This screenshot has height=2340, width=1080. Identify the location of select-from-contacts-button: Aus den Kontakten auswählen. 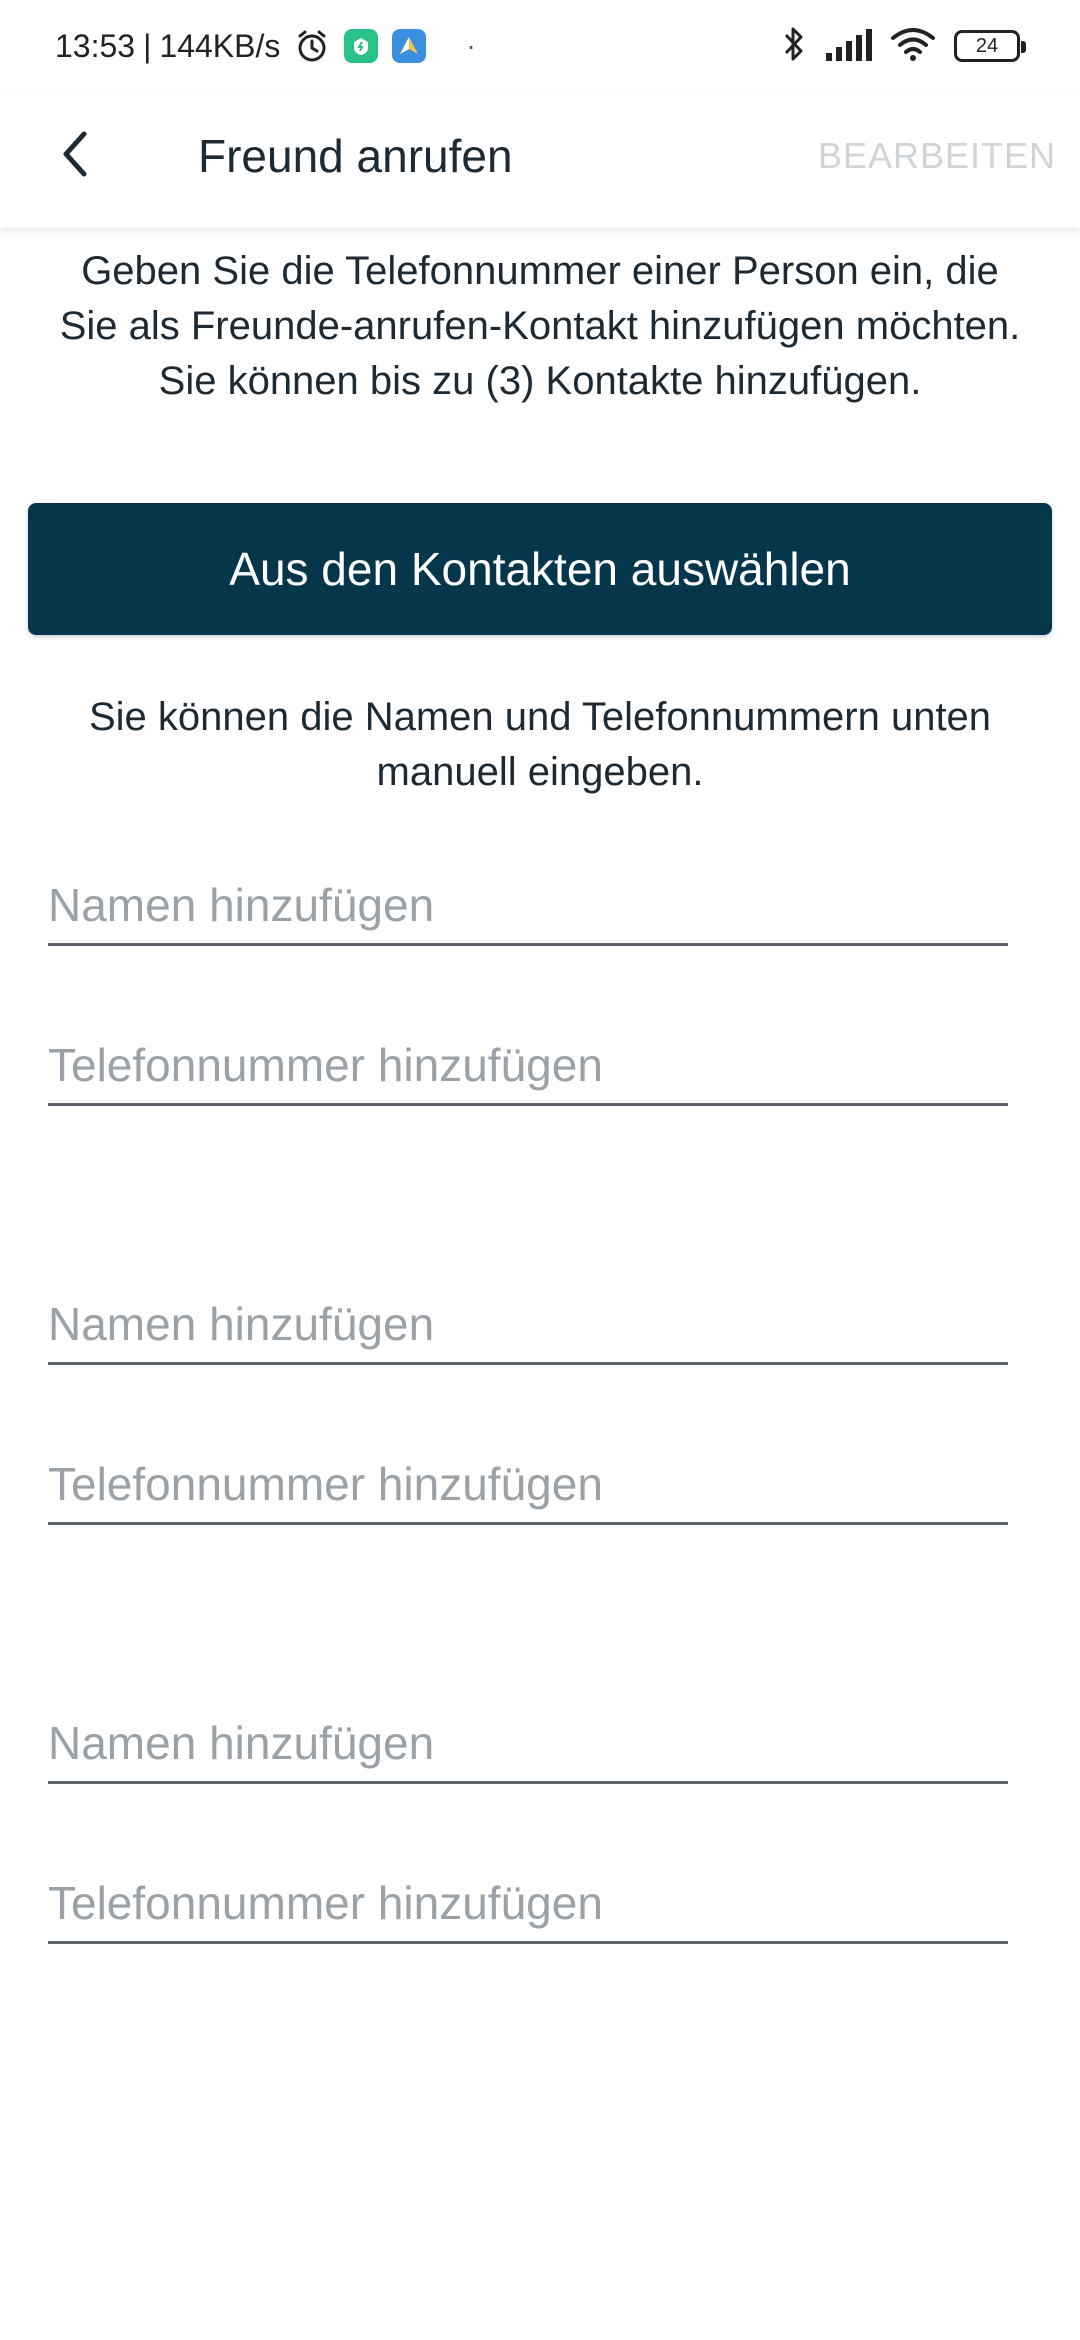
(540, 569).